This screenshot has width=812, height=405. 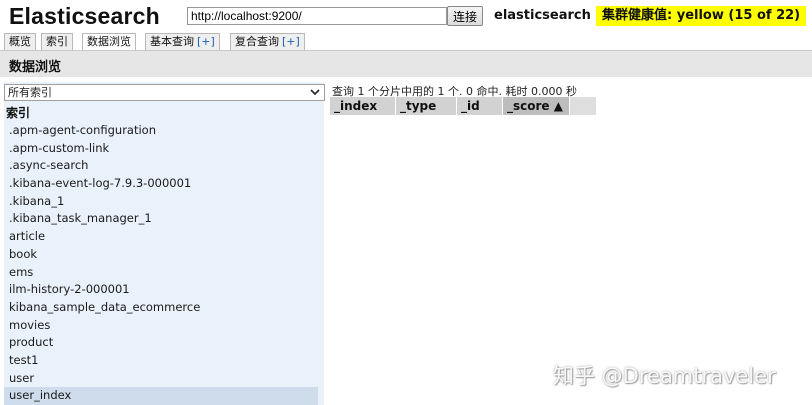 I want to click on tab-browser: 数据浏览, so click(x=109, y=42).